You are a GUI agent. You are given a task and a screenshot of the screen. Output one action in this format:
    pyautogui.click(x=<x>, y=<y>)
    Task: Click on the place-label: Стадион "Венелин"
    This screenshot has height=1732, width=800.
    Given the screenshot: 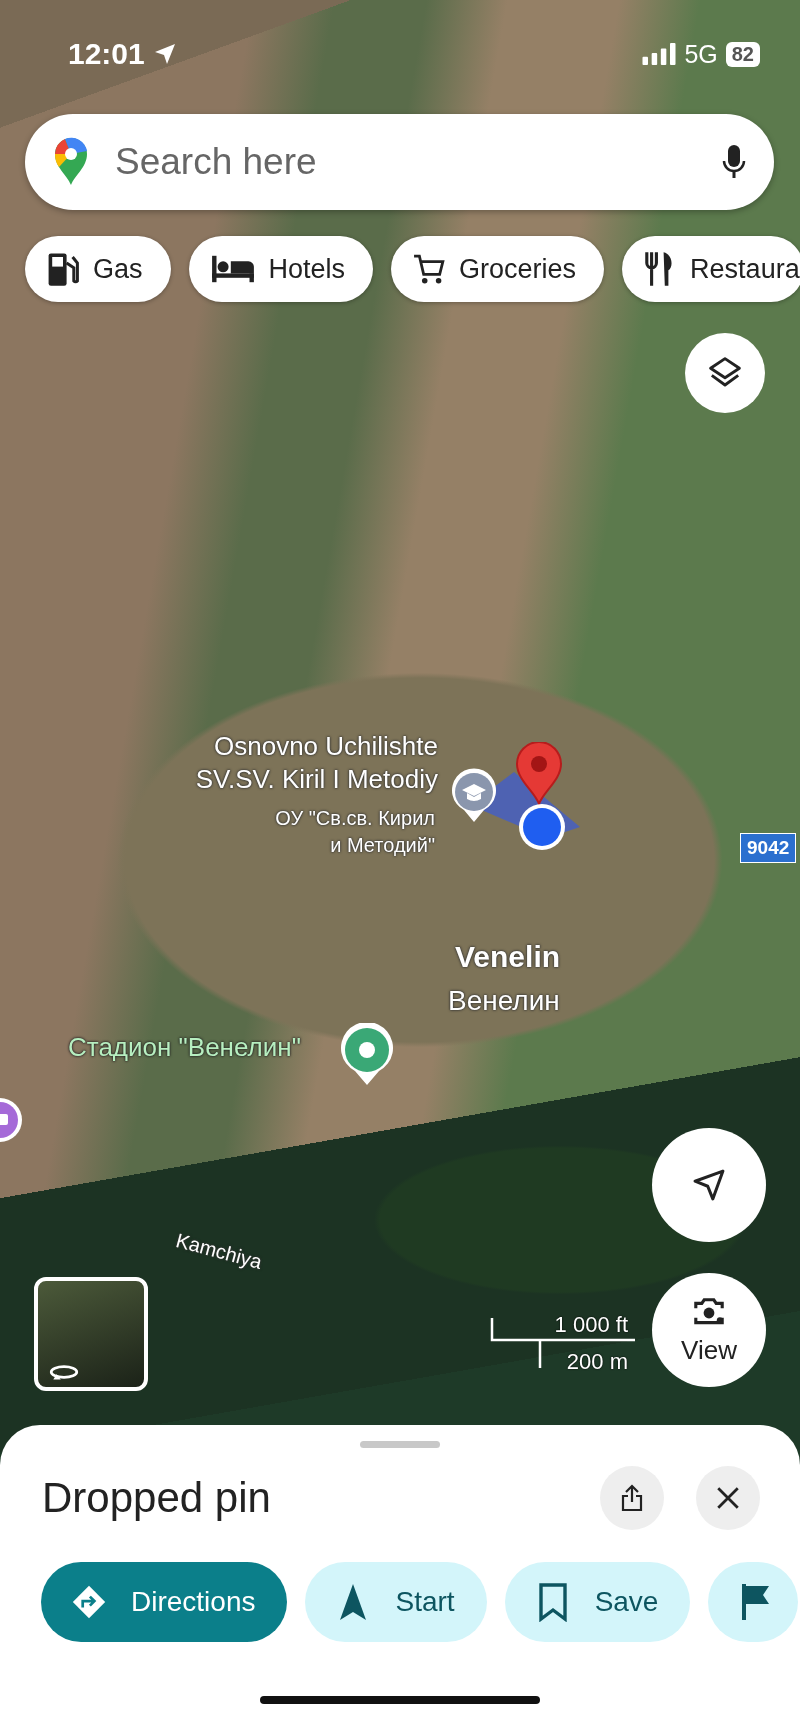 What is the action you would take?
    pyautogui.click(x=184, y=1047)
    